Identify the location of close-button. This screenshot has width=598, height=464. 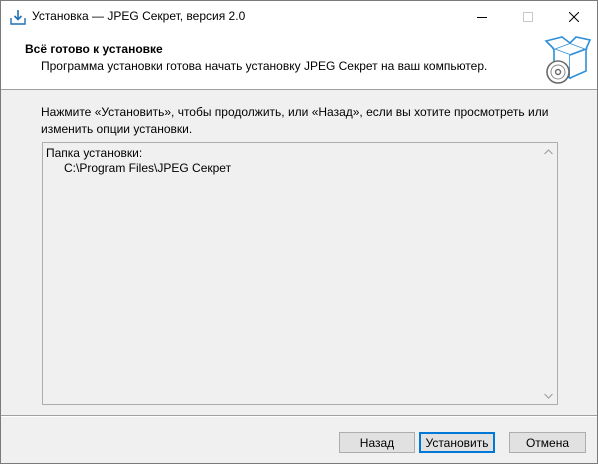
(574, 16).